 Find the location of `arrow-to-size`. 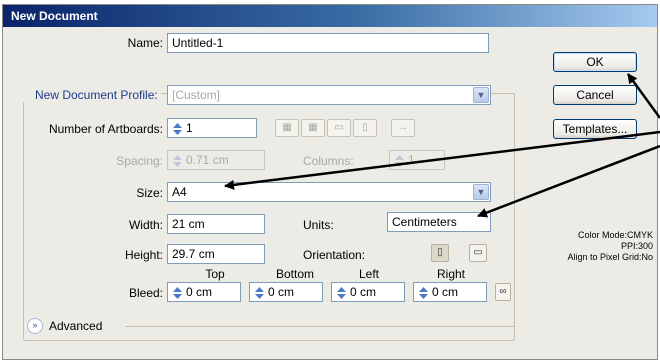

arrow-to-size is located at coordinates (442, 160).